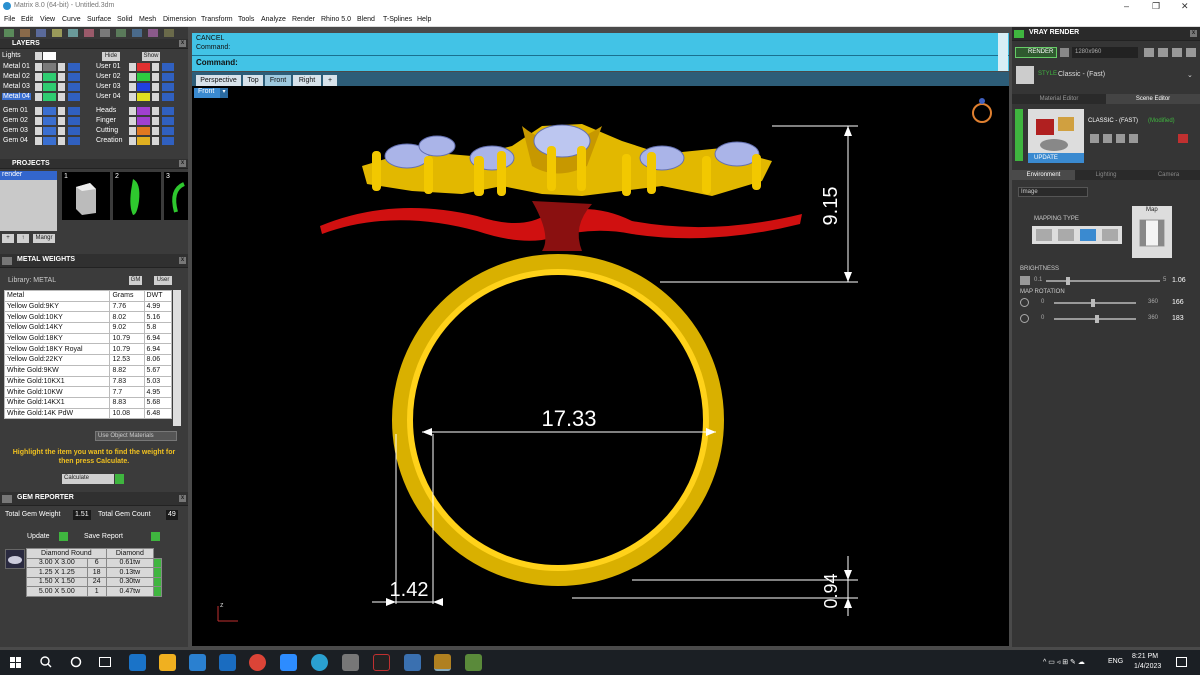 The height and width of the screenshot is (675, 1200). I want to click on project-item-render: render, so click(28, 175).